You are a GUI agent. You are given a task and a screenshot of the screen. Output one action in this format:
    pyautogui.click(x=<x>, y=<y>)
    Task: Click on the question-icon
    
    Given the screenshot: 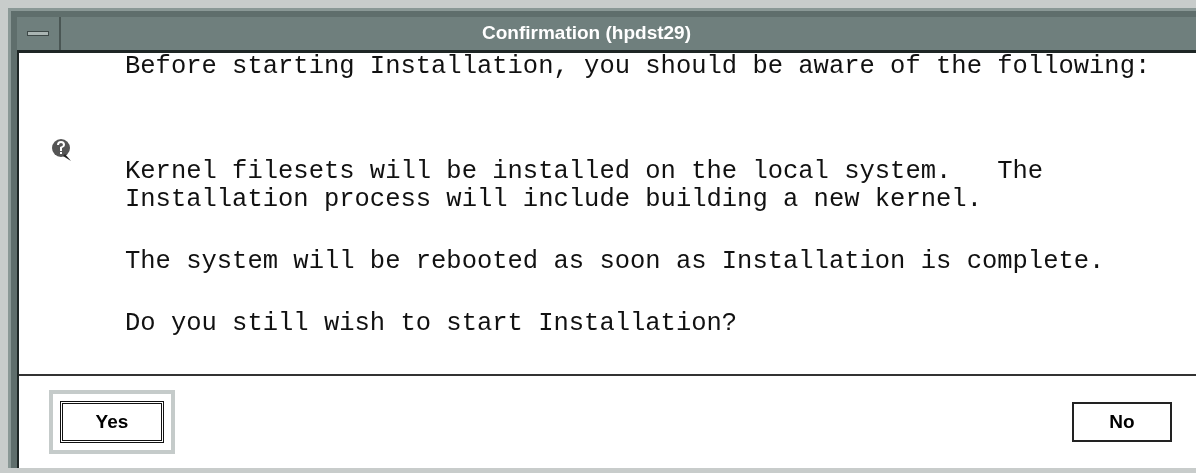 What is the action you would take?
    pyautogui.click(x=62, y=150)
    